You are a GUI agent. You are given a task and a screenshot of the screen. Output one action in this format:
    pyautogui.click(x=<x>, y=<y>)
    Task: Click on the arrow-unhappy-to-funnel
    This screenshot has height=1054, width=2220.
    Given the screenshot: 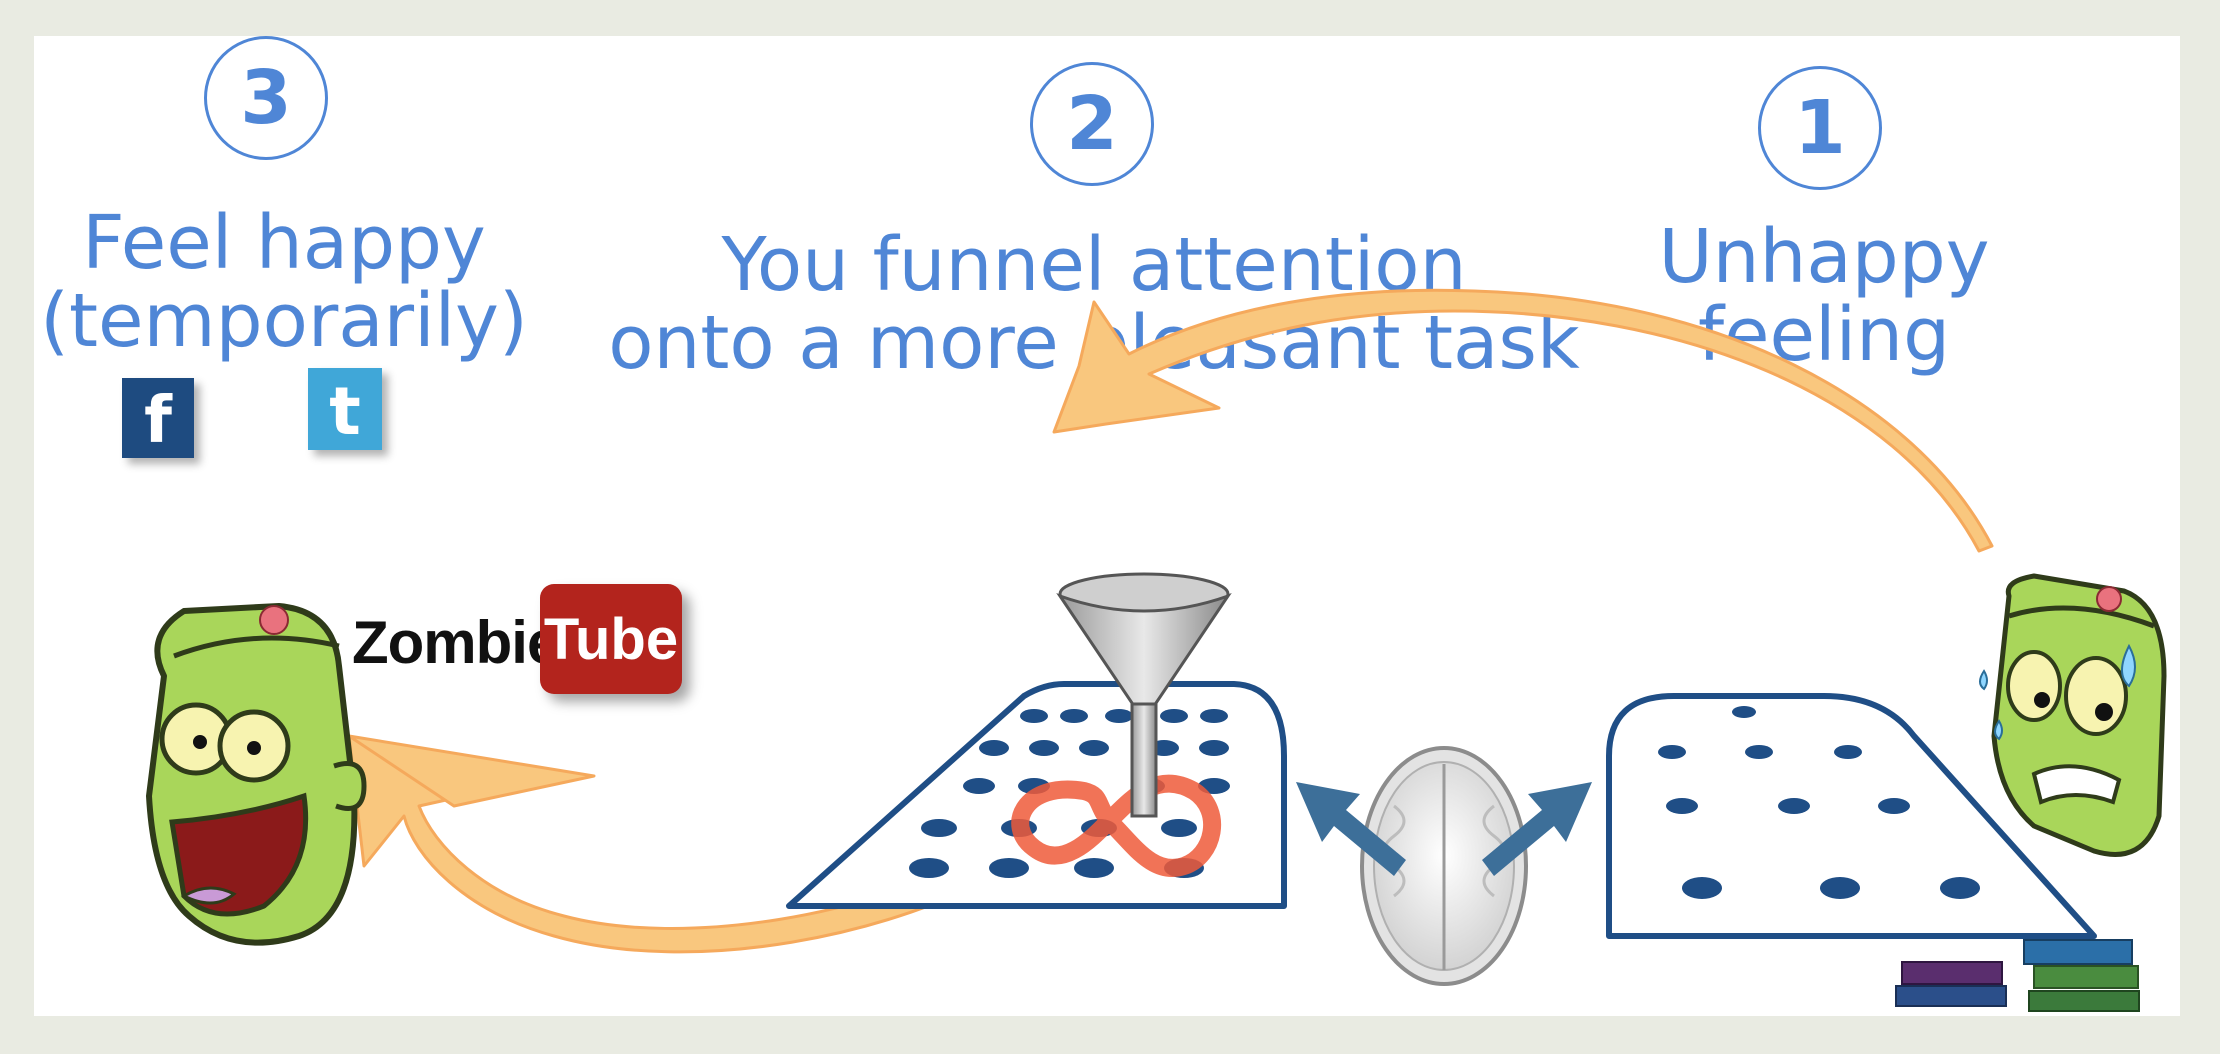 What is the action you would take?
    pyautogui.click(x=1523, y=420)
    